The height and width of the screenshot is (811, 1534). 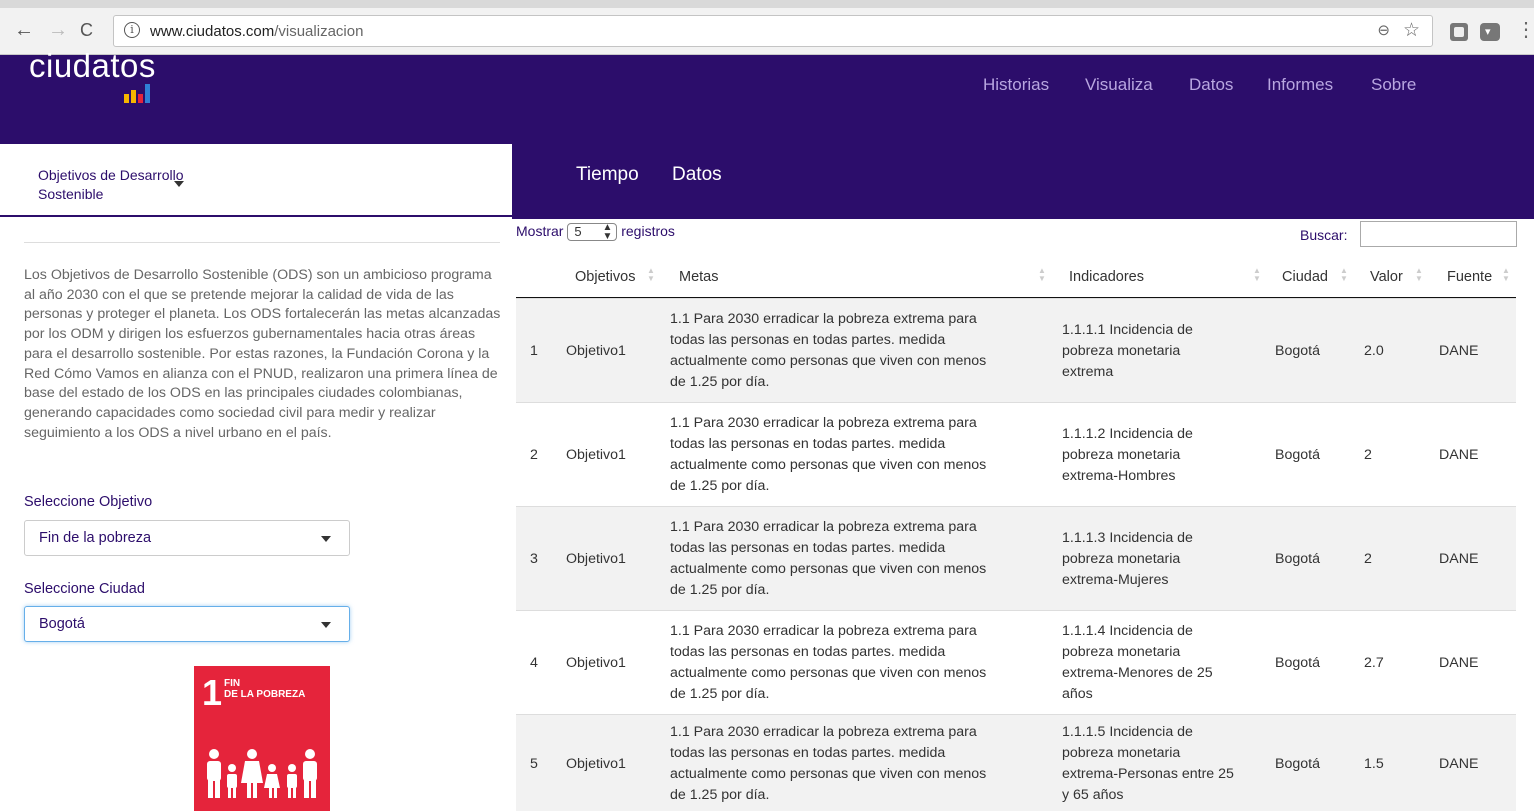 What do you see at coordinates (1393, 85) in the screenshot?
I see `nav-sobre: Sobre` at bounding box center [1393, 85].